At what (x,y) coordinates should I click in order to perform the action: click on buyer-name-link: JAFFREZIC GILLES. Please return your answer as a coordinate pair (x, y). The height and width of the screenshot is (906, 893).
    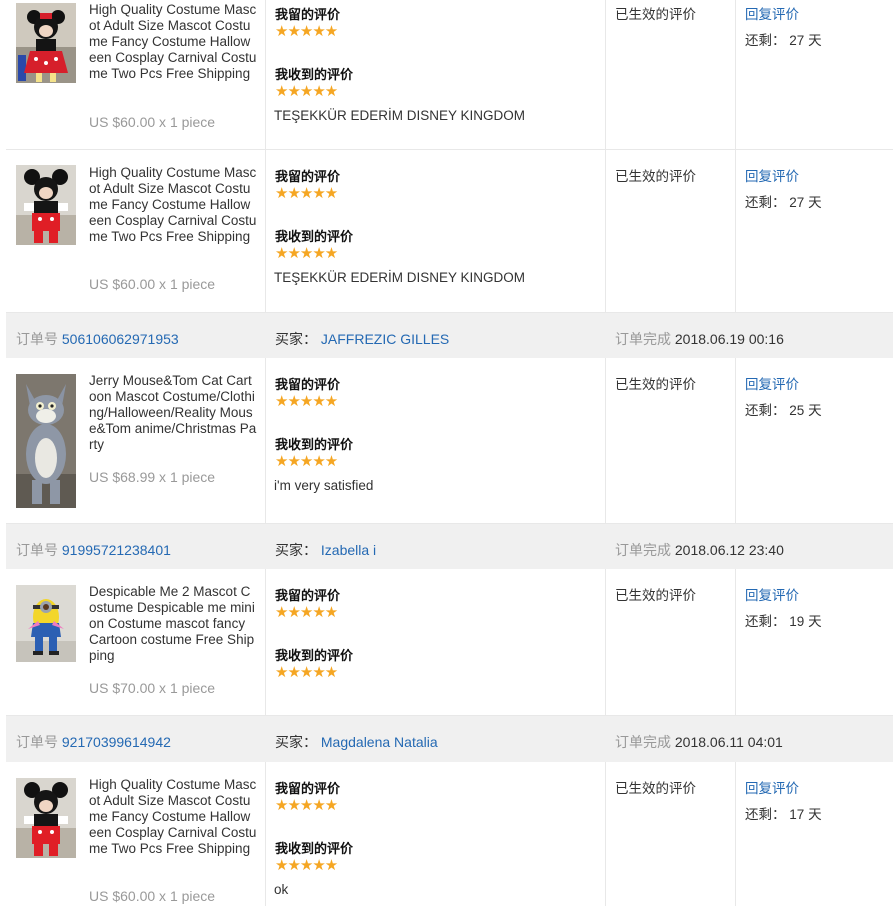
    Looking at the image, I should click on (385, 339).